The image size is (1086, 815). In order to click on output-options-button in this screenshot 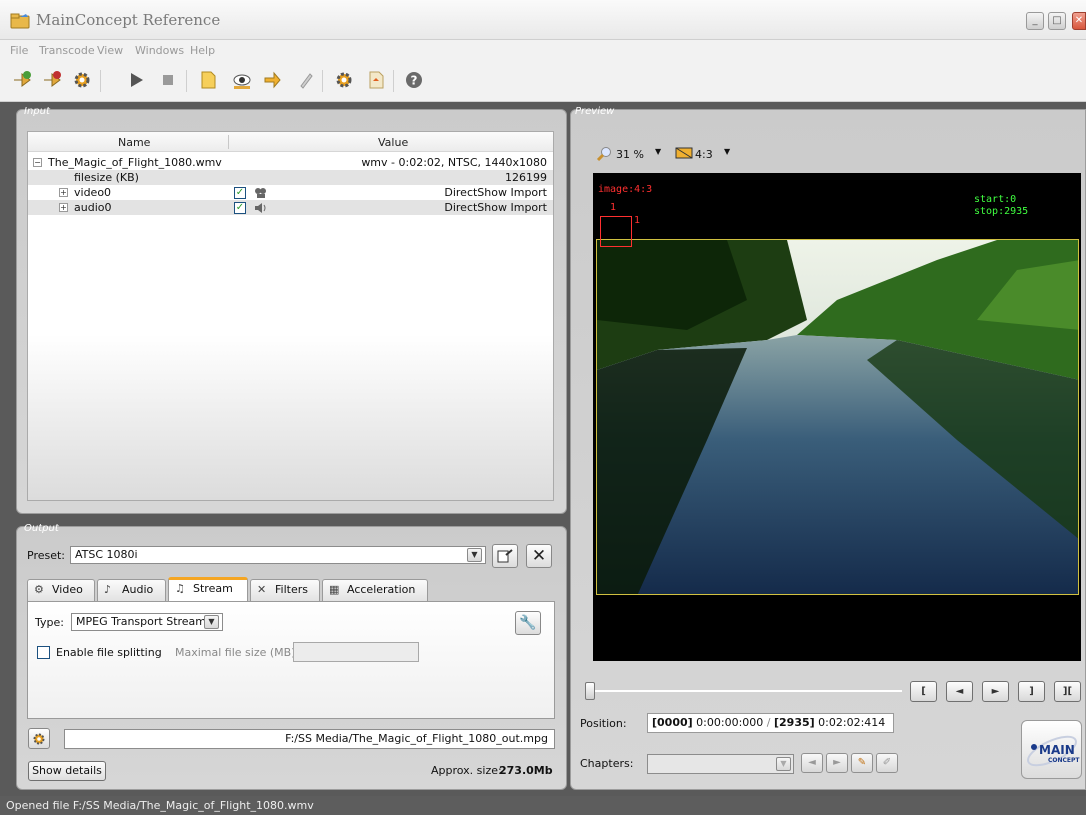, I will do `click(39, 738)`.